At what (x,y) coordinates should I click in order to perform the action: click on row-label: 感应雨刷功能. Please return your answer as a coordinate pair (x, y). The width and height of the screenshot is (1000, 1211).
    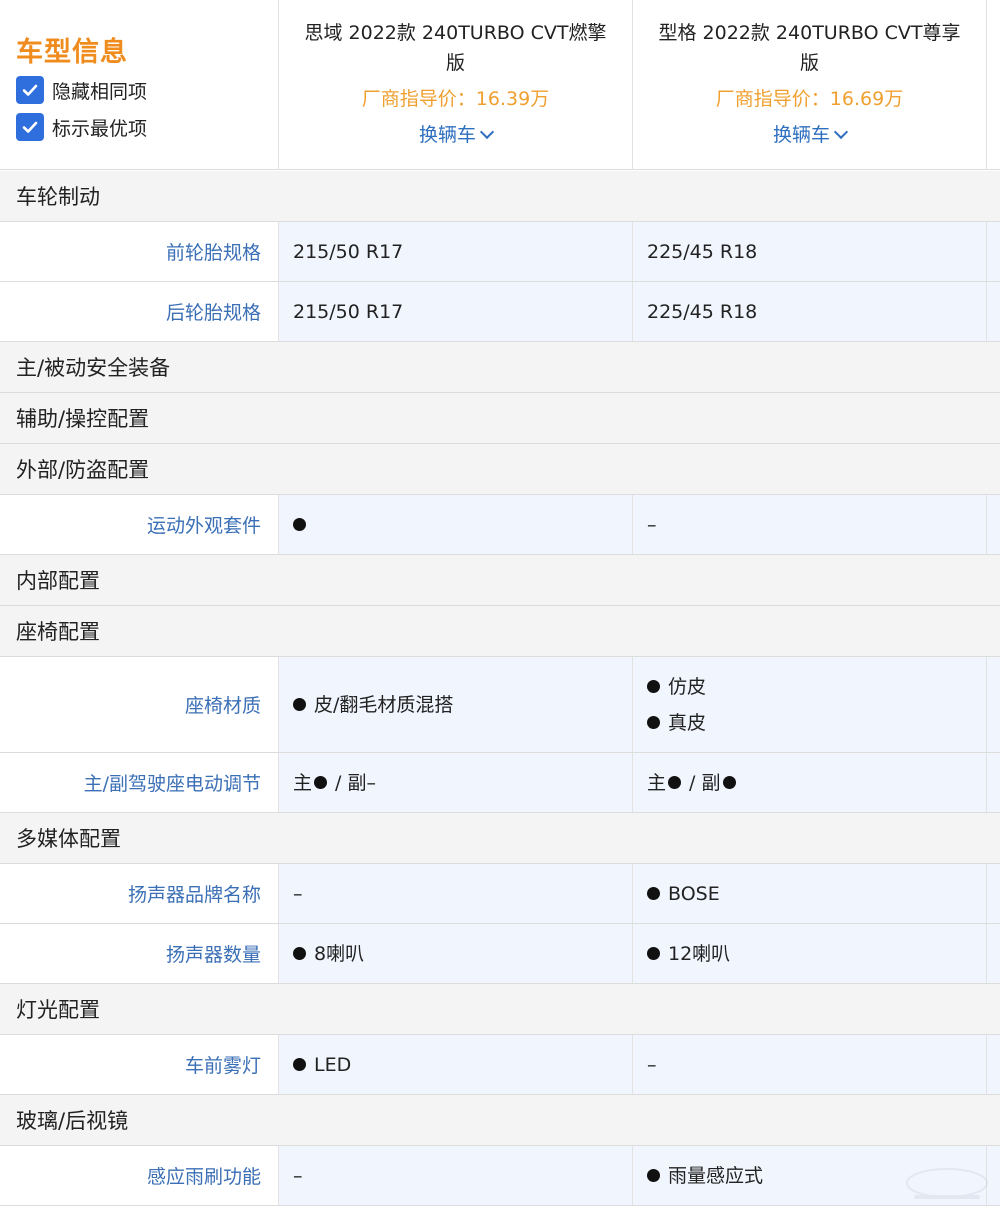
    Looking at the image, I should click on (139, 1175).